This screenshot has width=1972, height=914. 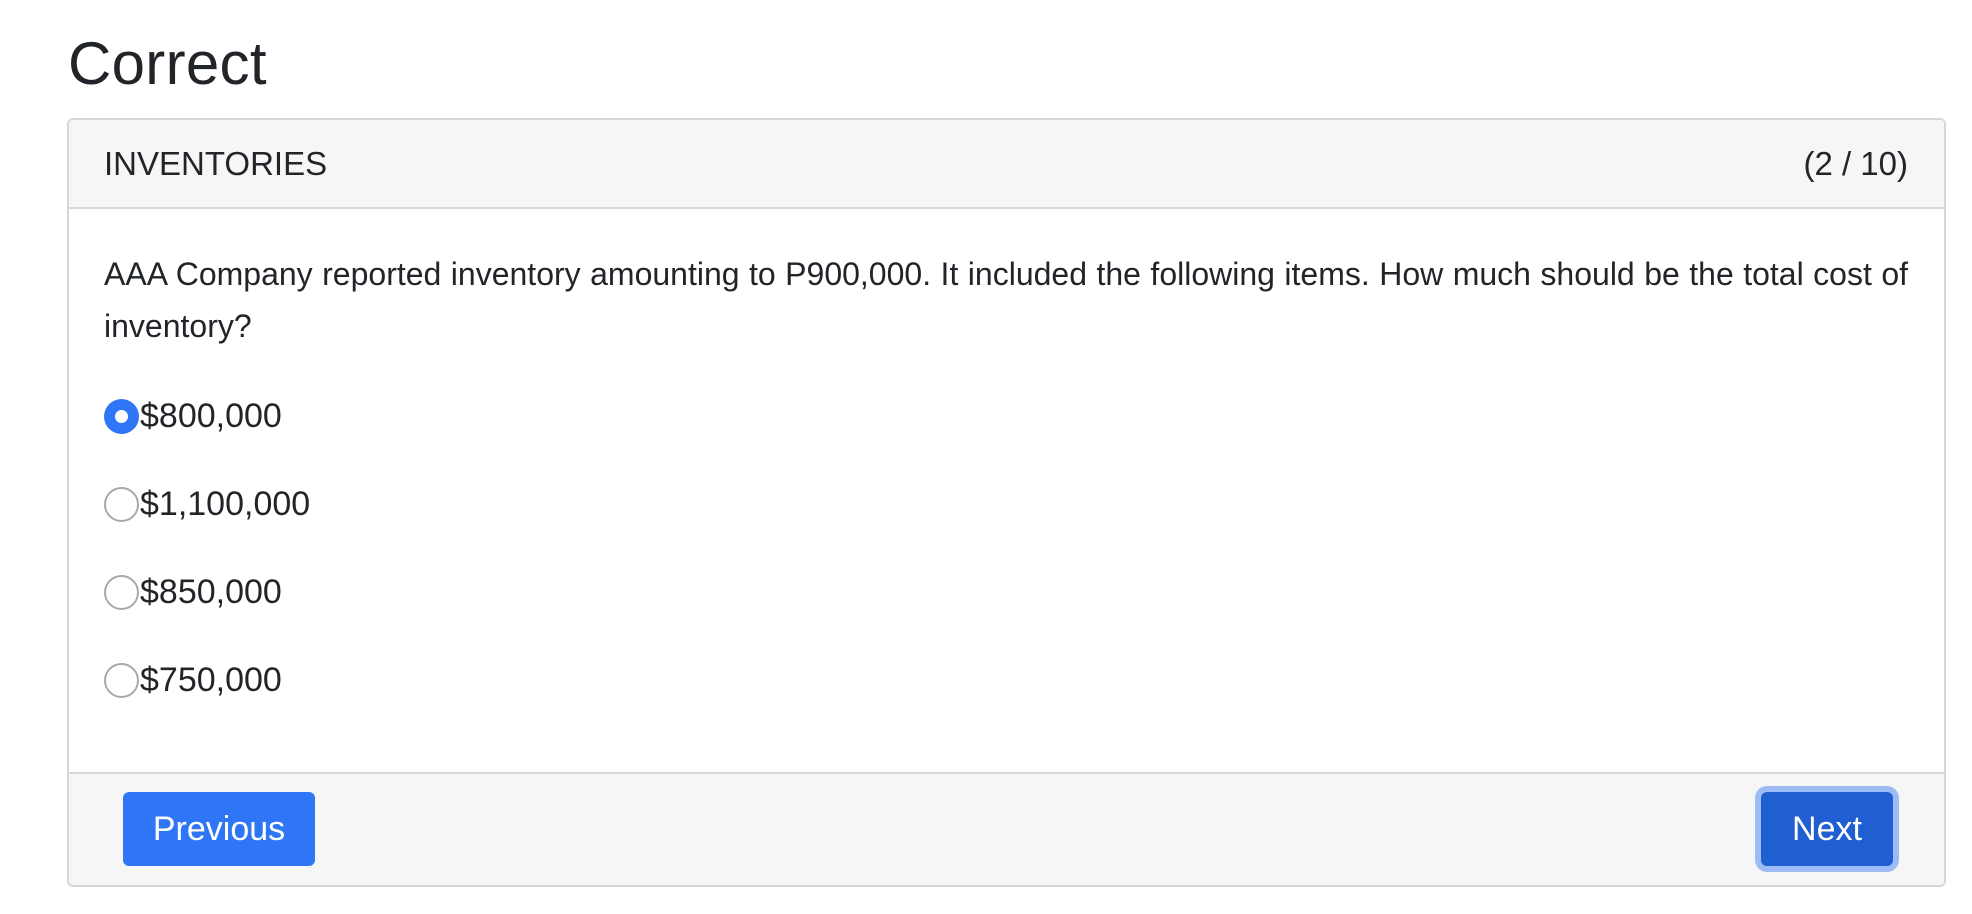 I want to click on answer-option: $800,000, so click(x=1006, y=416).